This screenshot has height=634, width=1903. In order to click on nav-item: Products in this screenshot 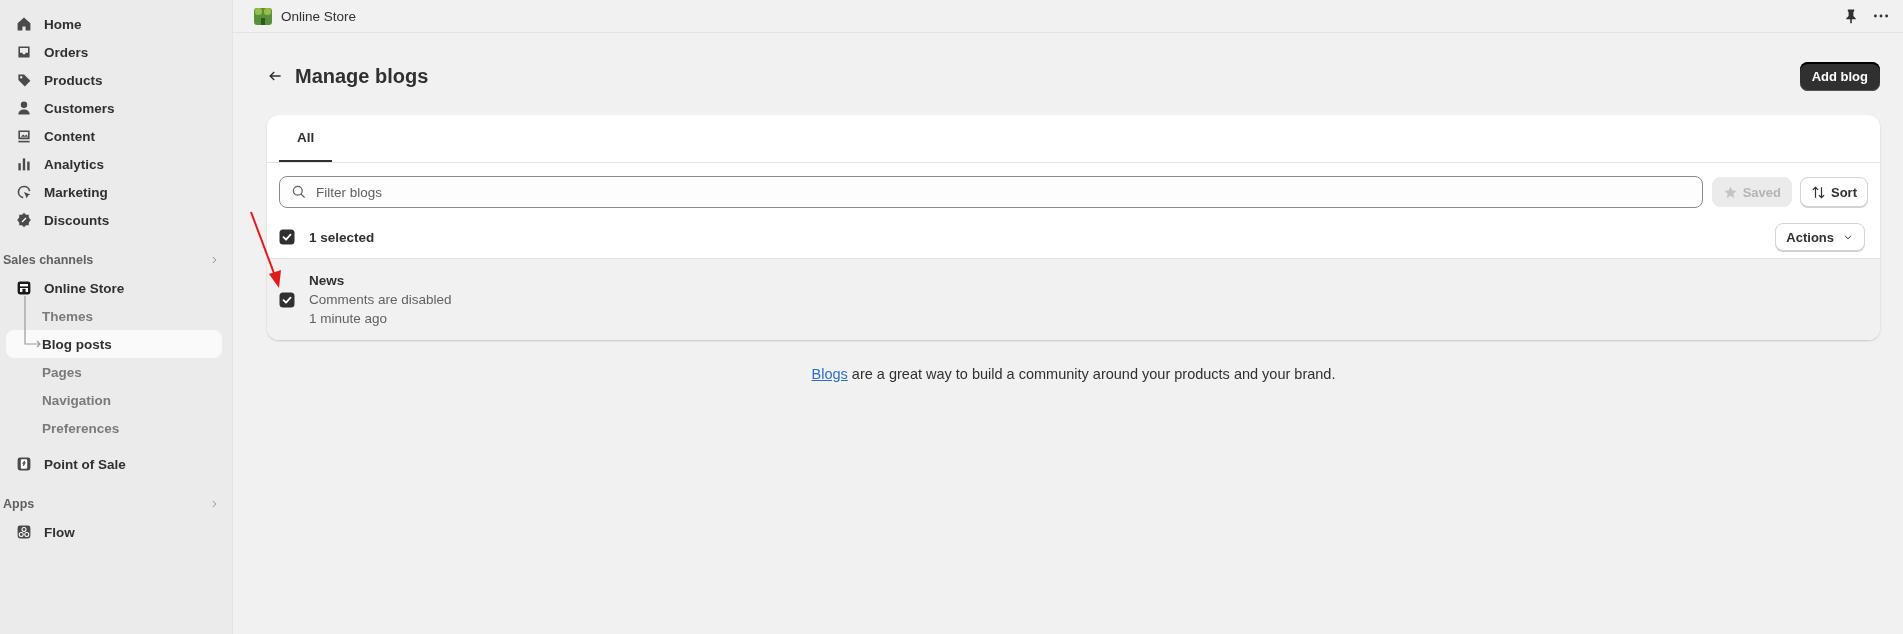, I will do `click(114, 80)`.